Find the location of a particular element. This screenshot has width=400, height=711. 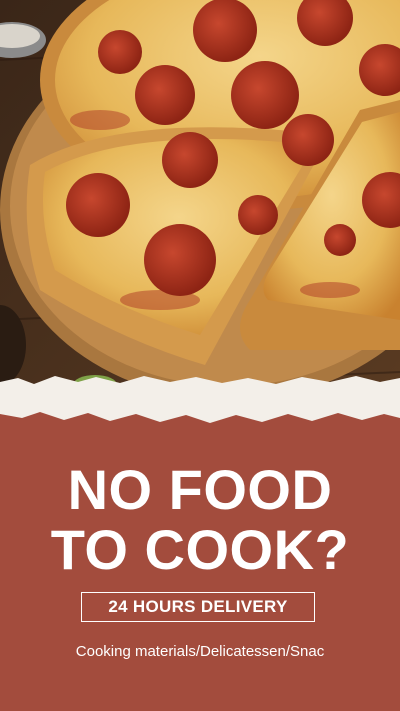

torn-paper-divider is located at coordinates (200, 412).